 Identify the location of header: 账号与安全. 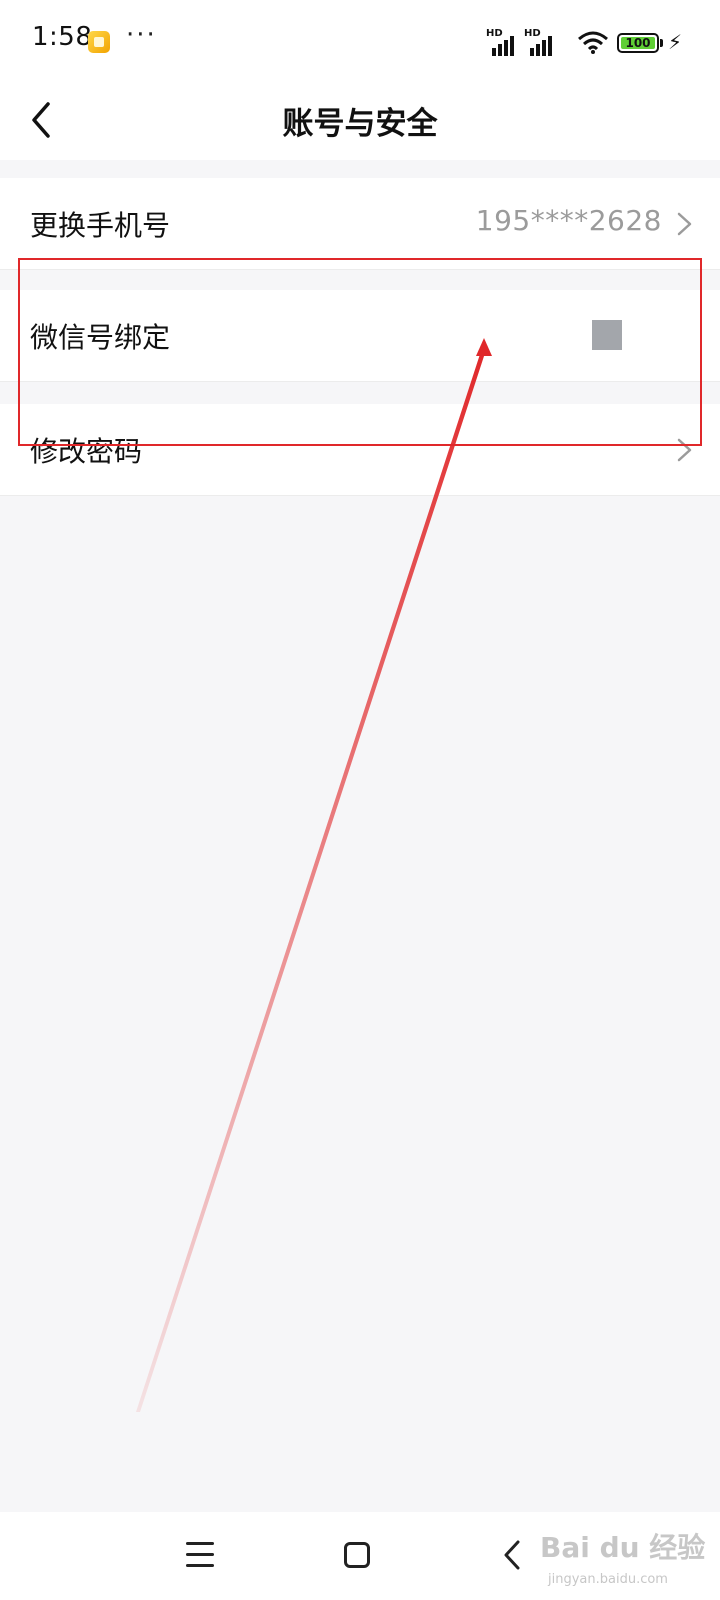
(360, 120).